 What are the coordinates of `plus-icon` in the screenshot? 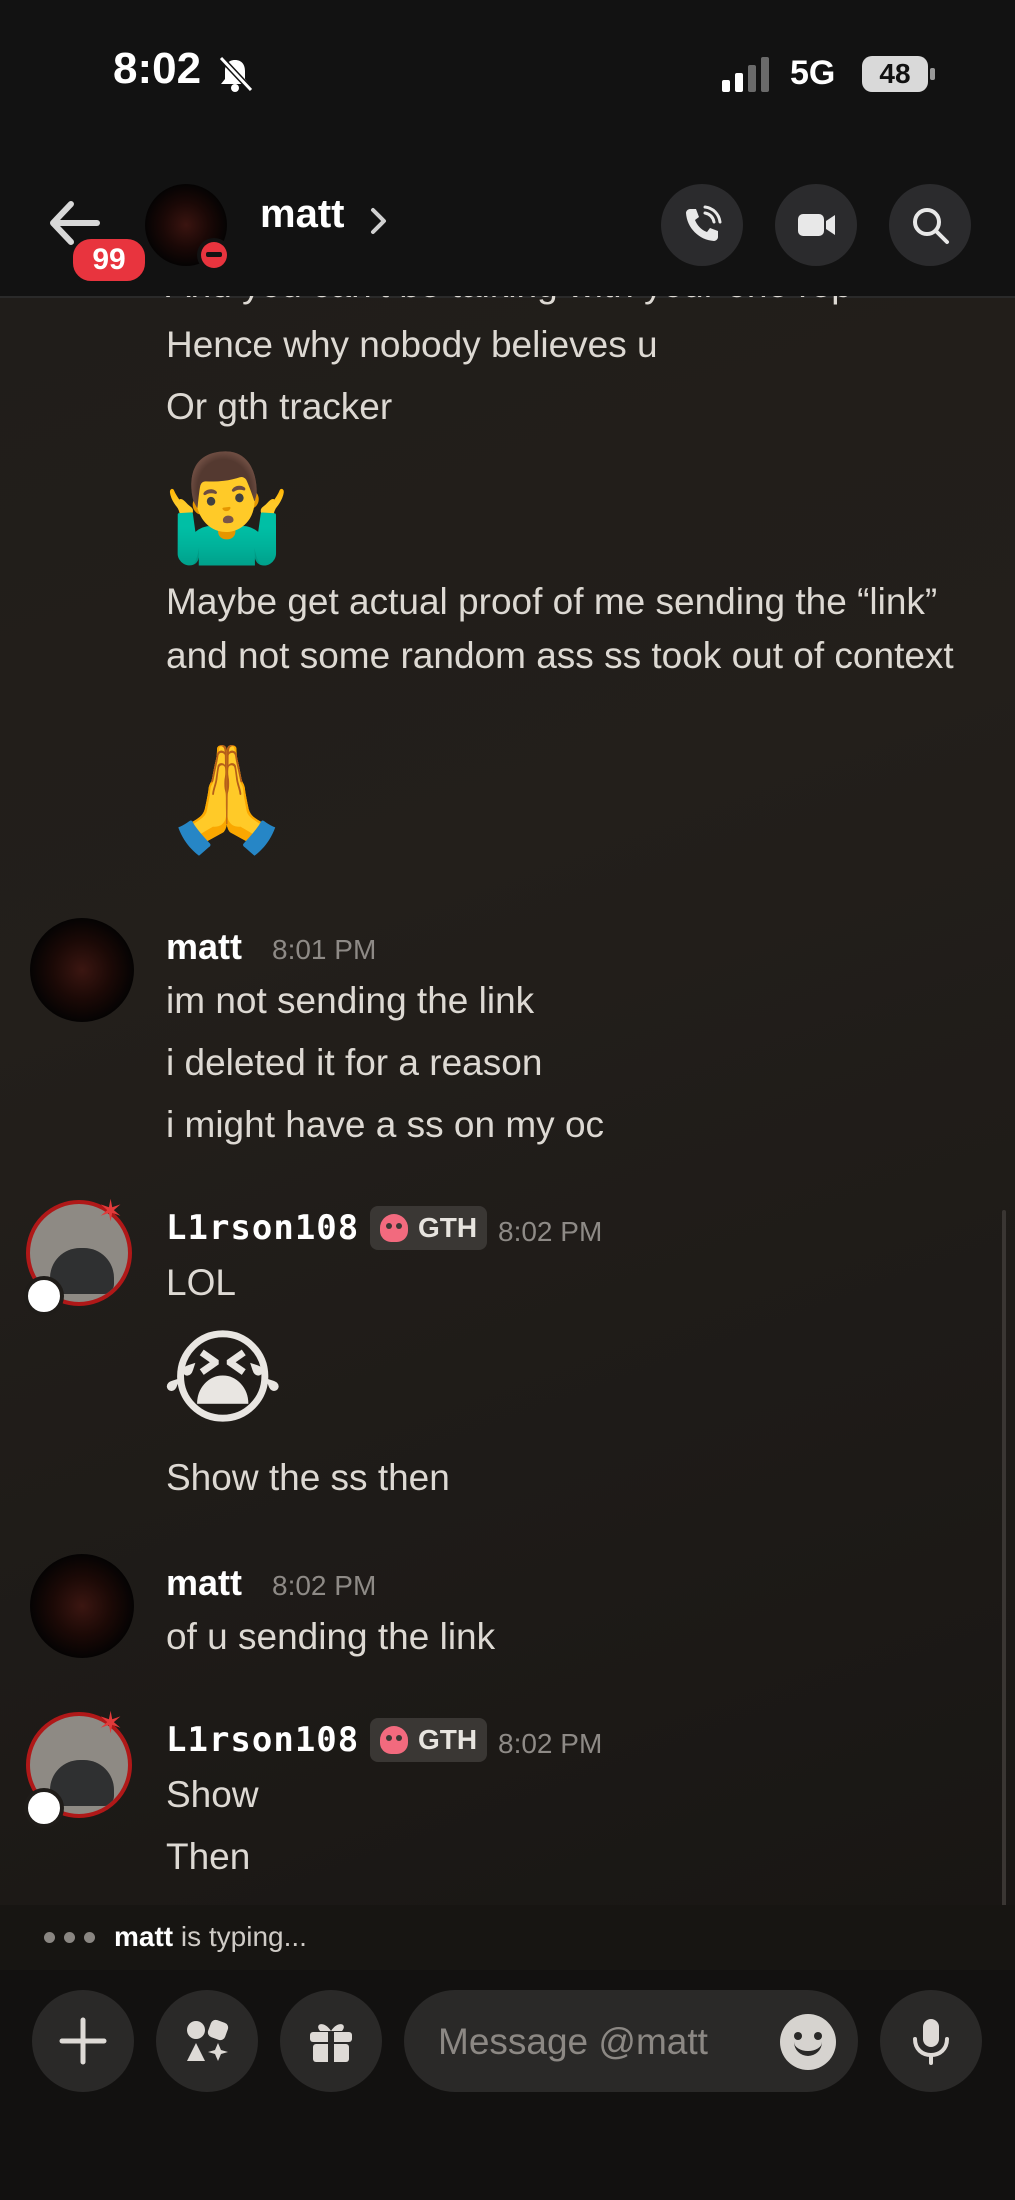 It's located at (83, 2041).